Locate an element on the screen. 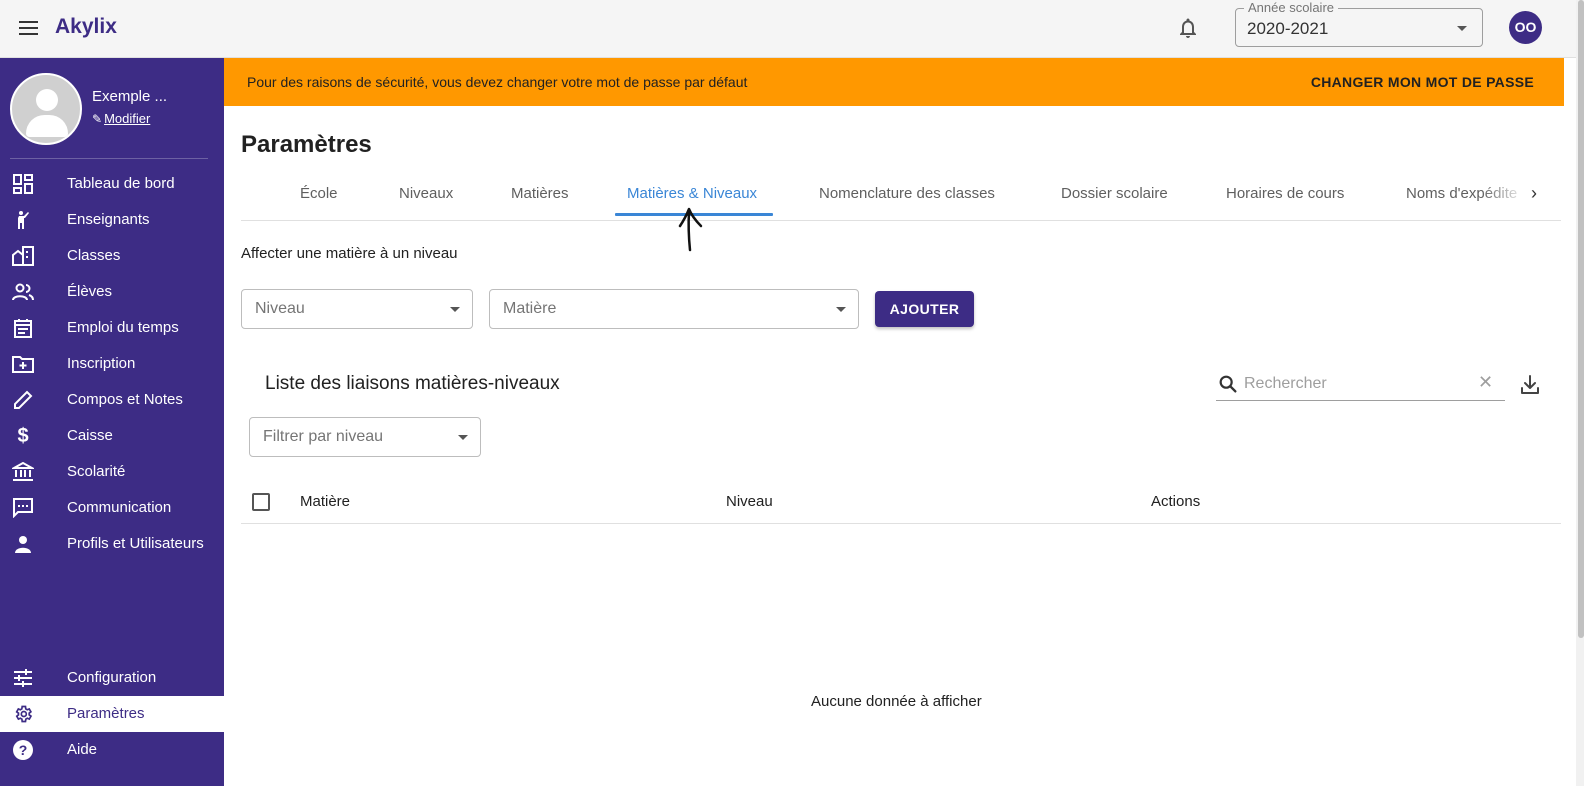 This screenshot has height=786, width=1584. building-icon is located at coordinates (23, 256).